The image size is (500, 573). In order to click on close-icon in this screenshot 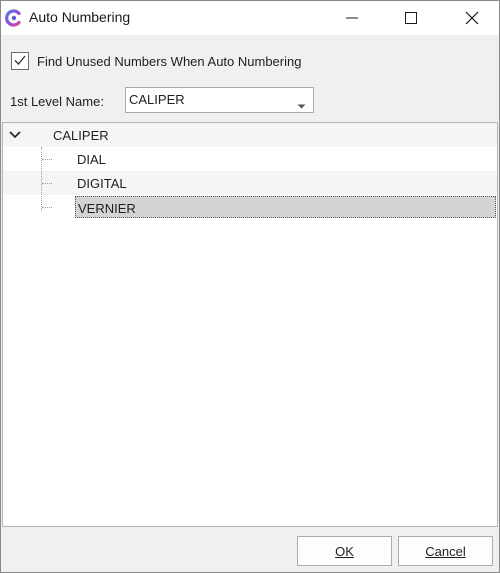, I will do `click(472, 18)`.